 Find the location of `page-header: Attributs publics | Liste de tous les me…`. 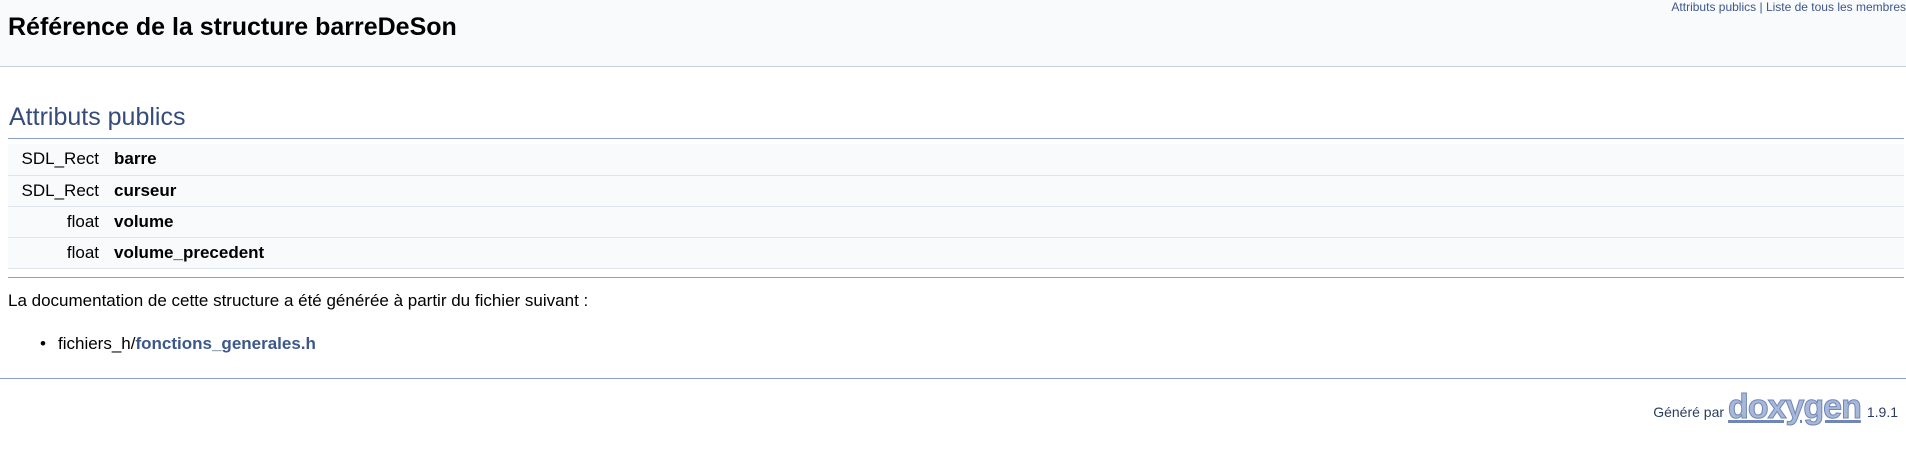

page-header: Attributs publics | Liste de tous les me… is located at coordinates (953, 33).